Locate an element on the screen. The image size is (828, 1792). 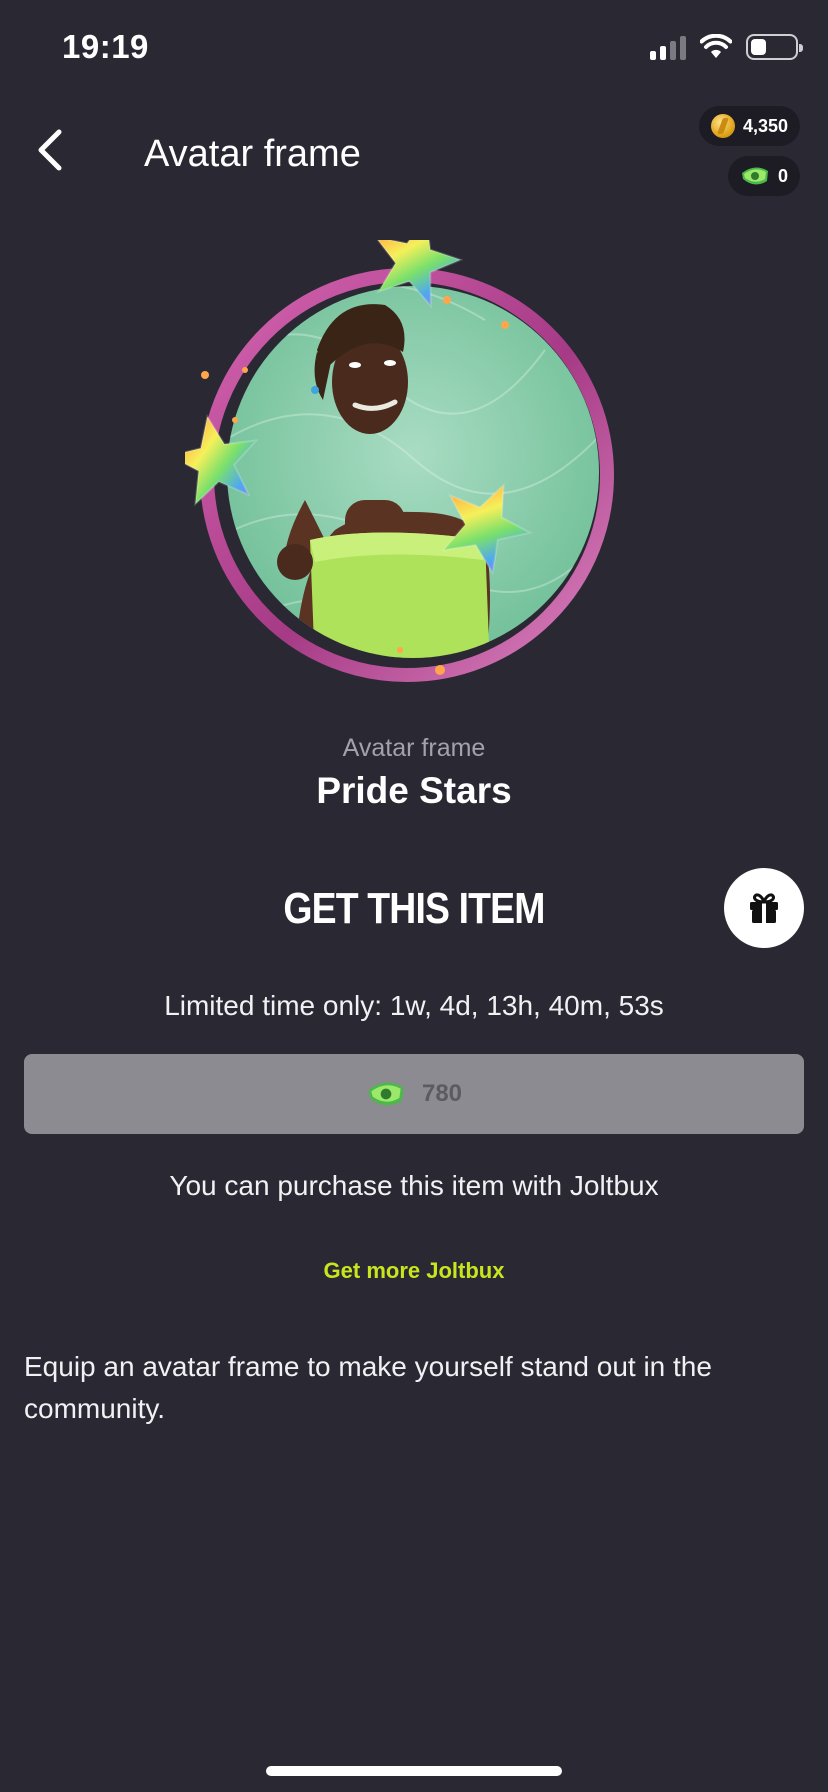
joltbux-balance: 0 is located at coordinates (763, 176).